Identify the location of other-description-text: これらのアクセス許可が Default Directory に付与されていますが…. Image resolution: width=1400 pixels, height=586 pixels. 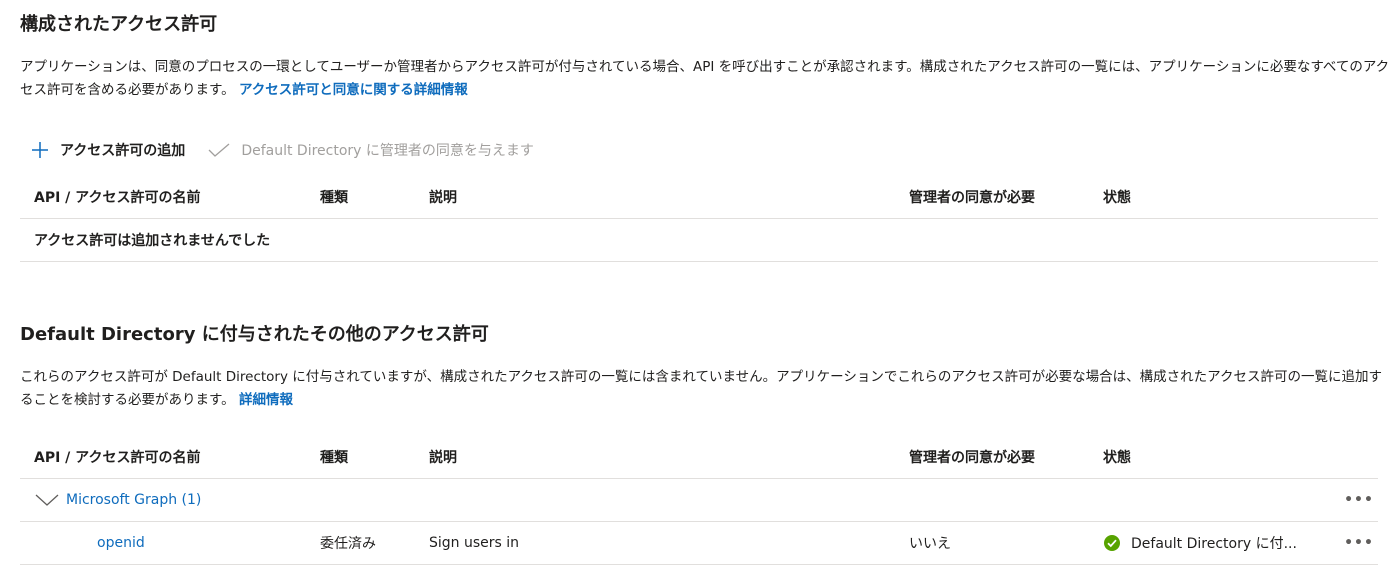
(701, 388).